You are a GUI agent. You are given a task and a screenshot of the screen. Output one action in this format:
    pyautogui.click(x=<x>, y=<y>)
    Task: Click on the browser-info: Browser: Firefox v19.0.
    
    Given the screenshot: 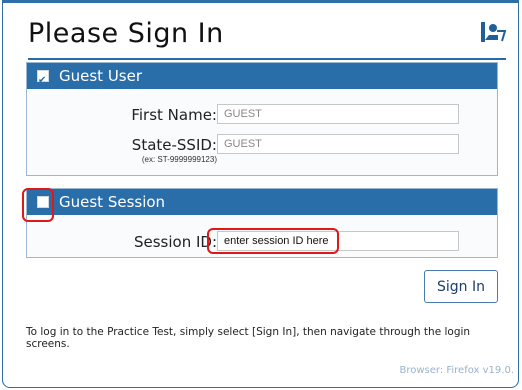 What is the action you would take?
    pyautogui.click(x=456, y=370)
    